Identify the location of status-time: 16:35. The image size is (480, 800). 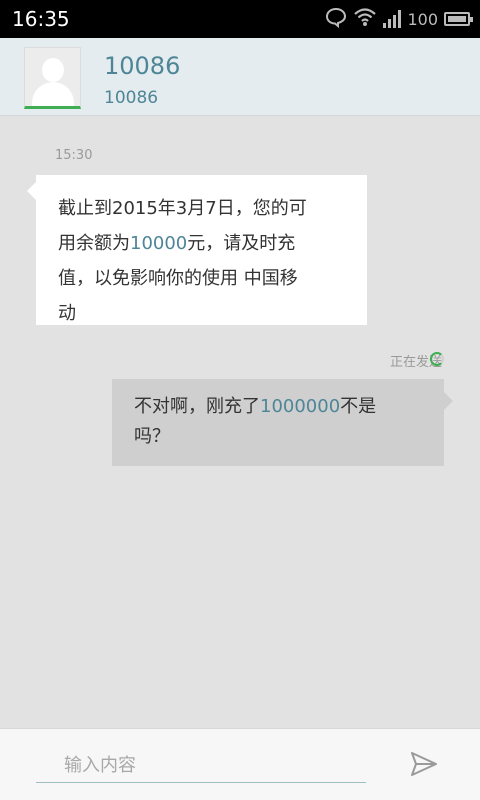
(41, 19).